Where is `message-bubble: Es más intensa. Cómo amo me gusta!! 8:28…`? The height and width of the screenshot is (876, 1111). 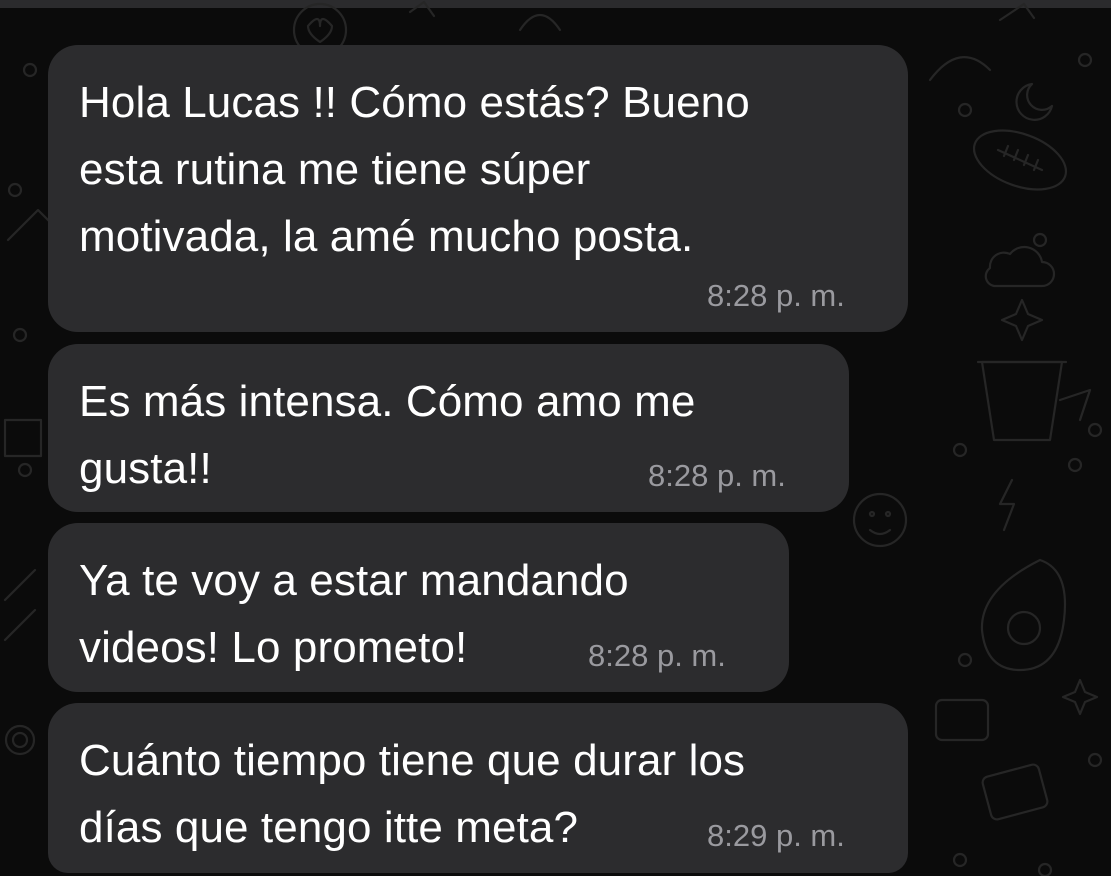 message-bubble: Es más intensa. Cómo amo me gusta!! 8:28… is located at coordinates (448, 428).